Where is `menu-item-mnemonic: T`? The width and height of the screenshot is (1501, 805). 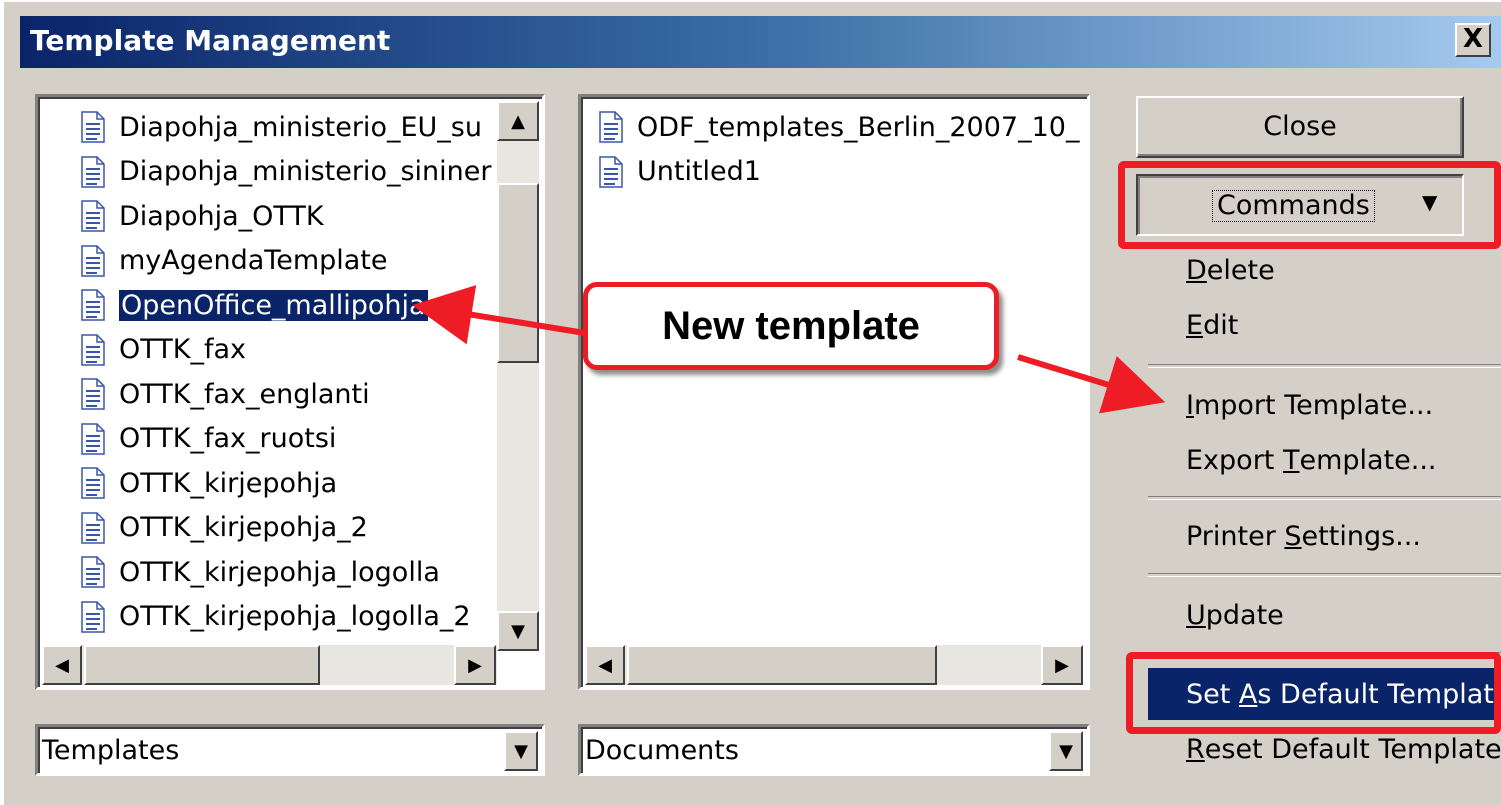
menu-item-mnemonic: T is located at coordinates (1291, 460).